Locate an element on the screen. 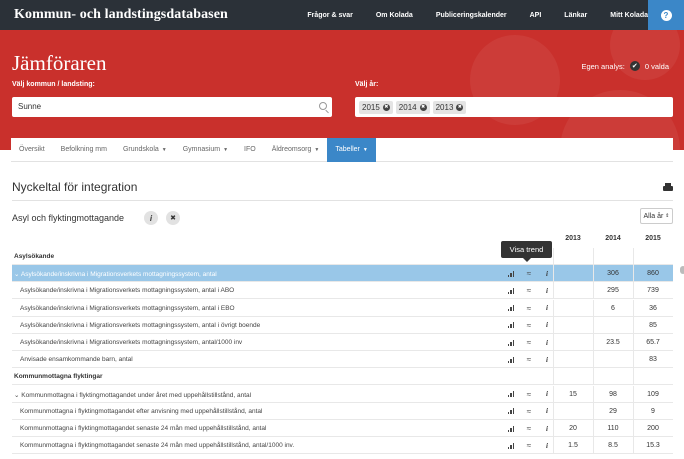  nav-api: API is located at coordinates (536, 15).